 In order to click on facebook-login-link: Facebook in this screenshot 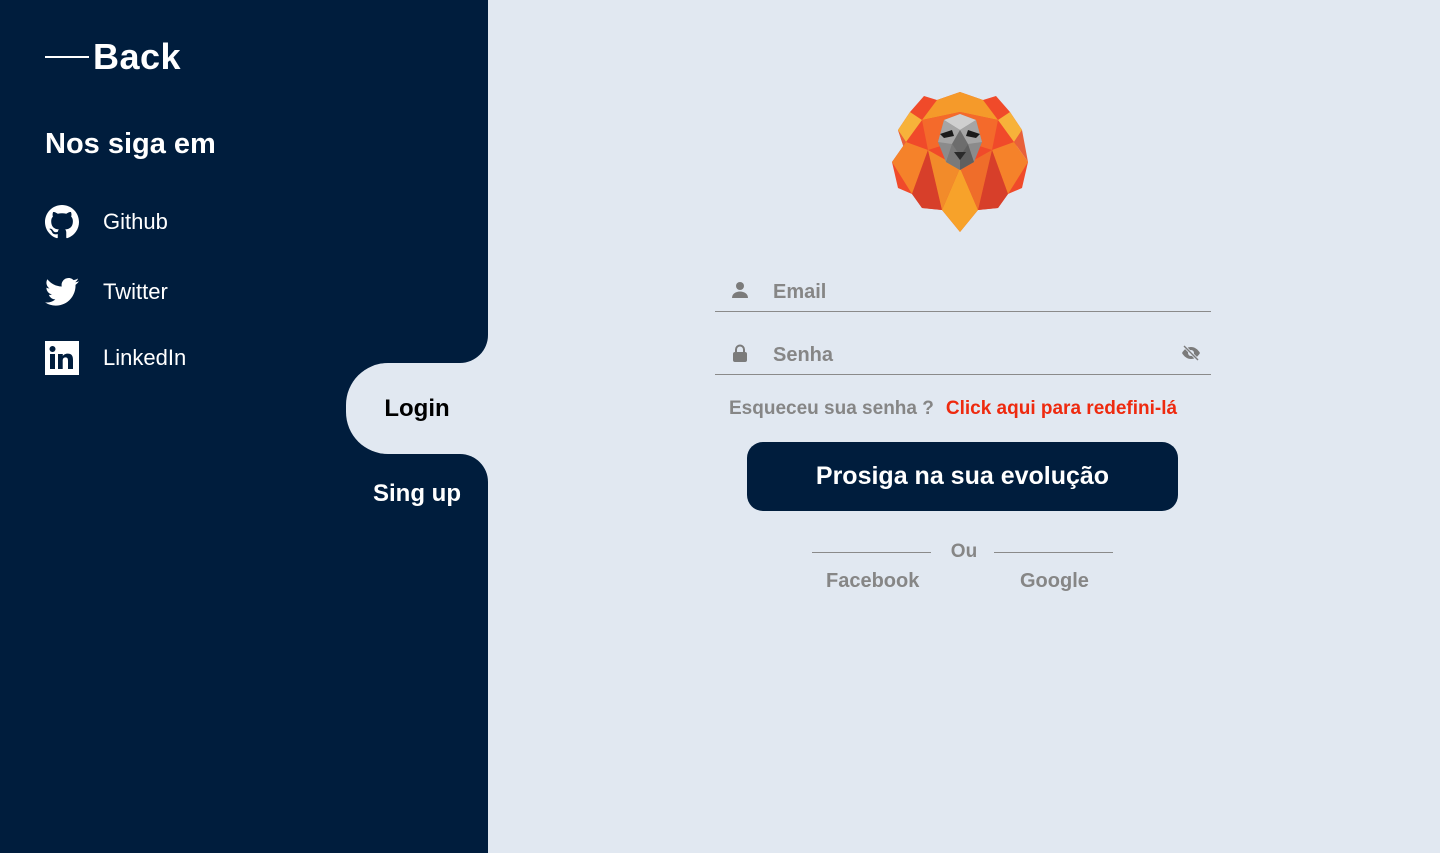, I will do `click(872, 581)`.